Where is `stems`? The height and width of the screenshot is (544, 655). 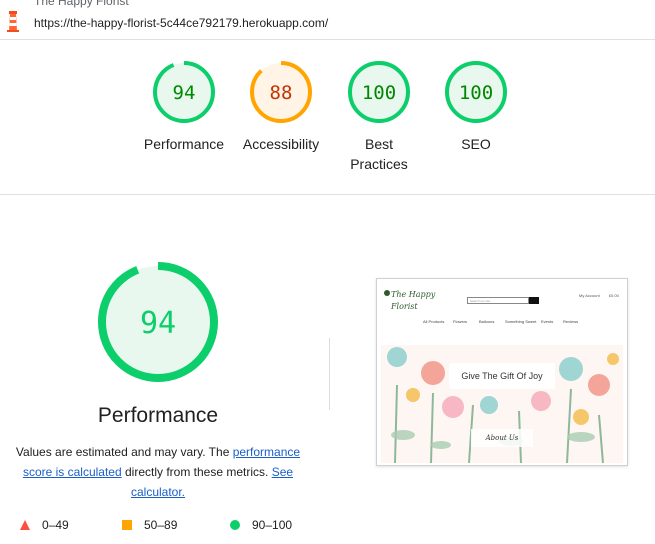
stems is located at coordinates (499, 423).